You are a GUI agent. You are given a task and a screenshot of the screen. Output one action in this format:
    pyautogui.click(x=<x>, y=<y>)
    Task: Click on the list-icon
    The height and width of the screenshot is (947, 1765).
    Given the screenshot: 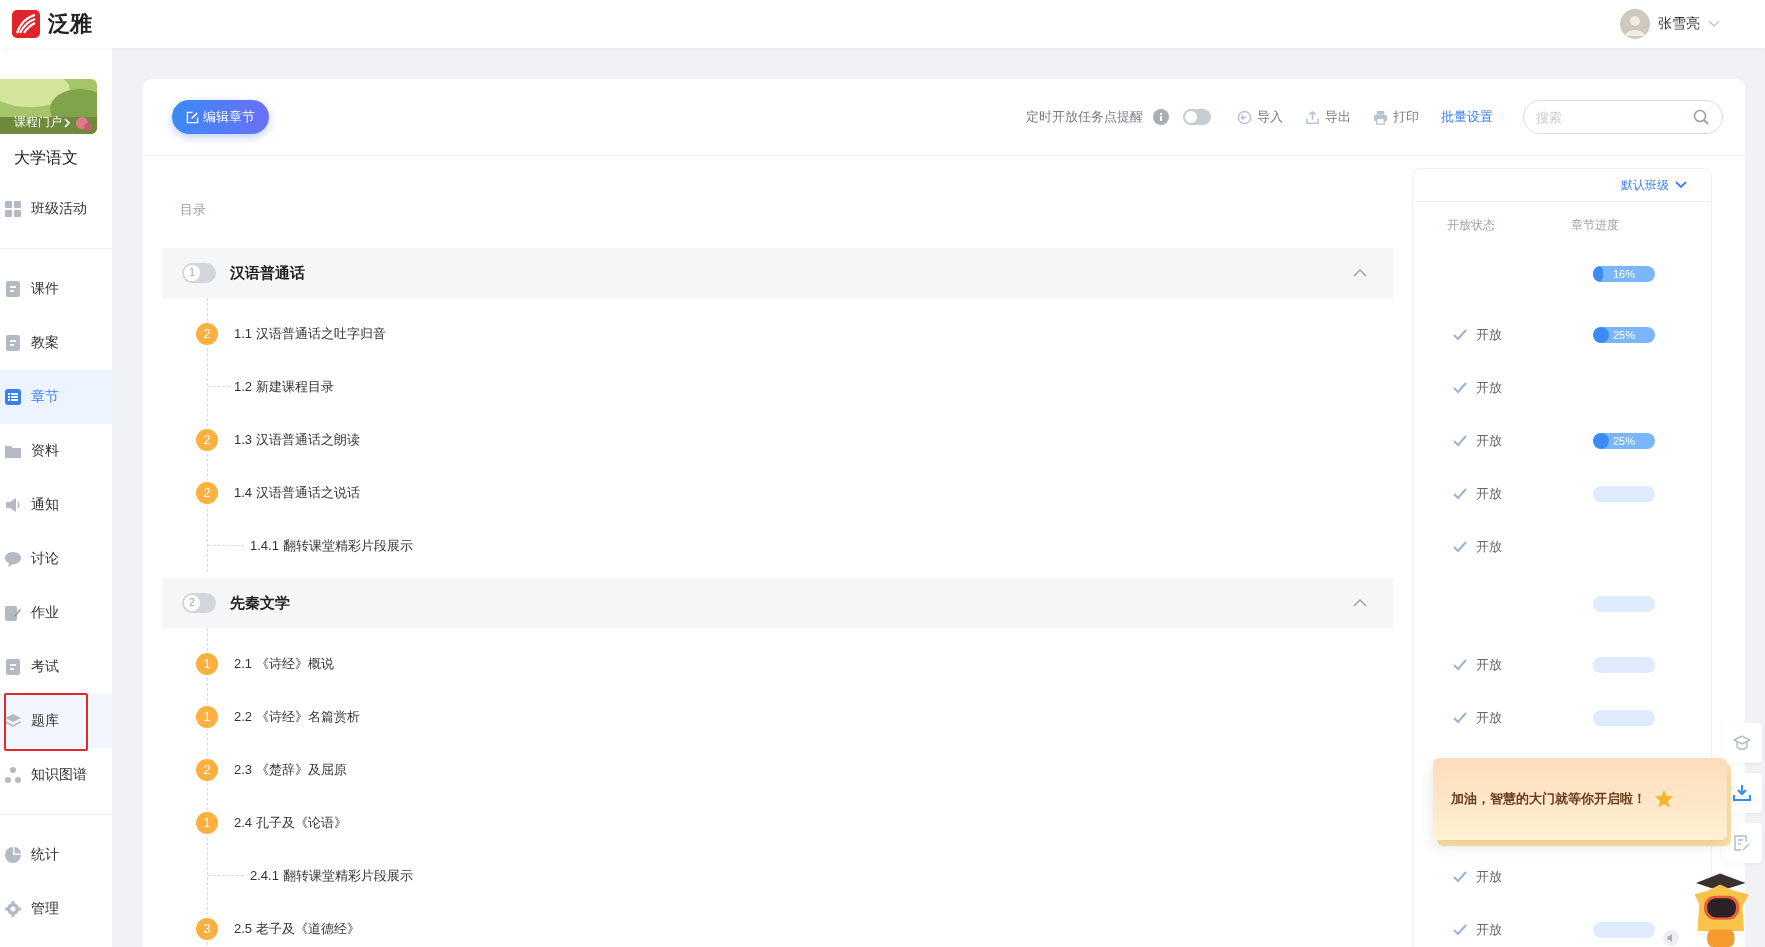 What is the action you would take?
    pyautogui.click(x=13, y=397)
    